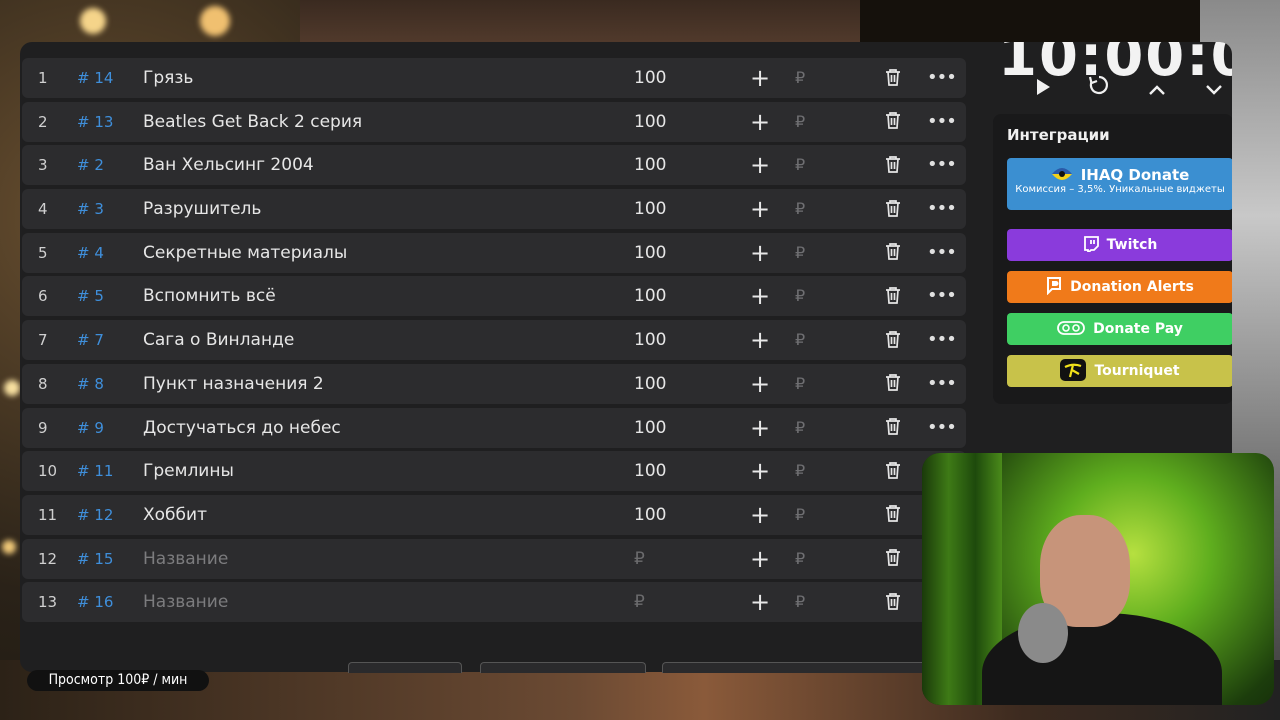 The image size is (1280, 720). What do you see at coordinates (107, 471) in the screenshot?
I see `row-id-link: # 11` at bounding box center [107, 471].